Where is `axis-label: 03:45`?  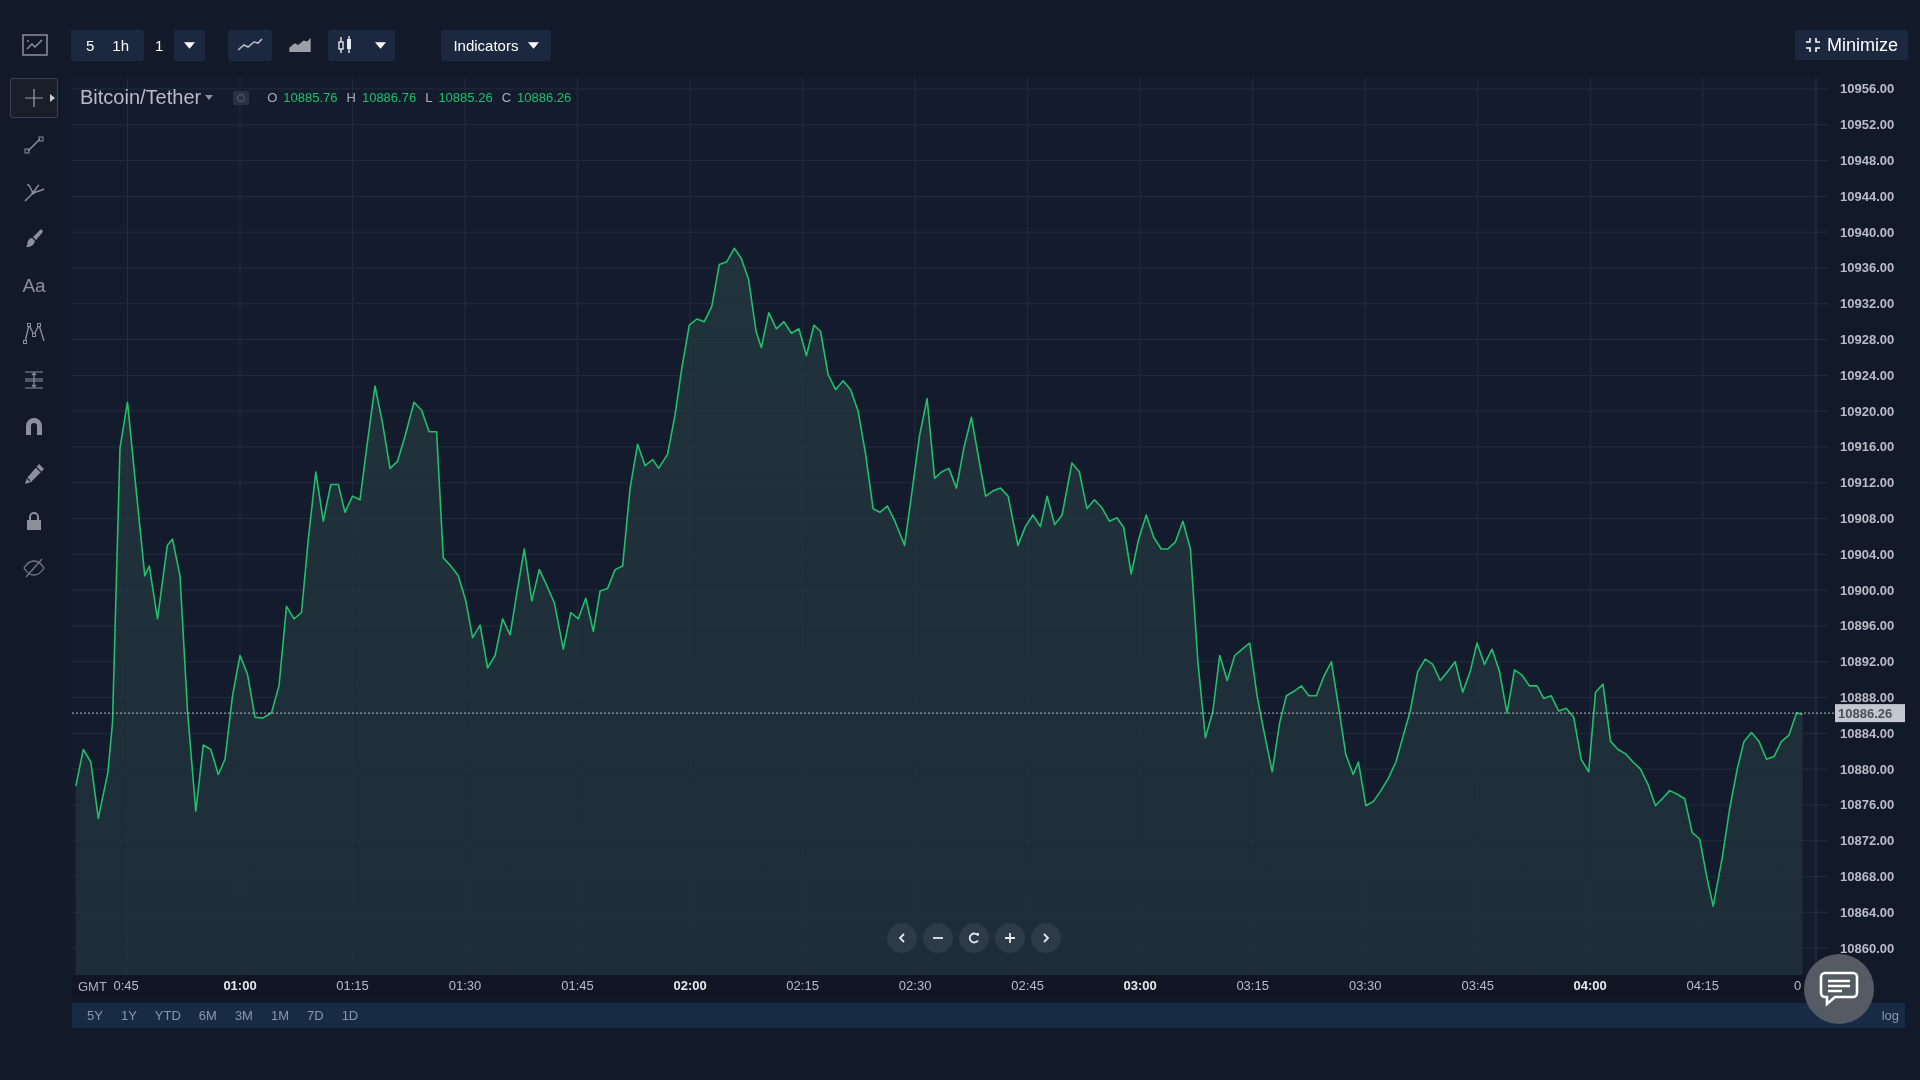 axis-label: 03:45 is located at coordinates (1477, 985).